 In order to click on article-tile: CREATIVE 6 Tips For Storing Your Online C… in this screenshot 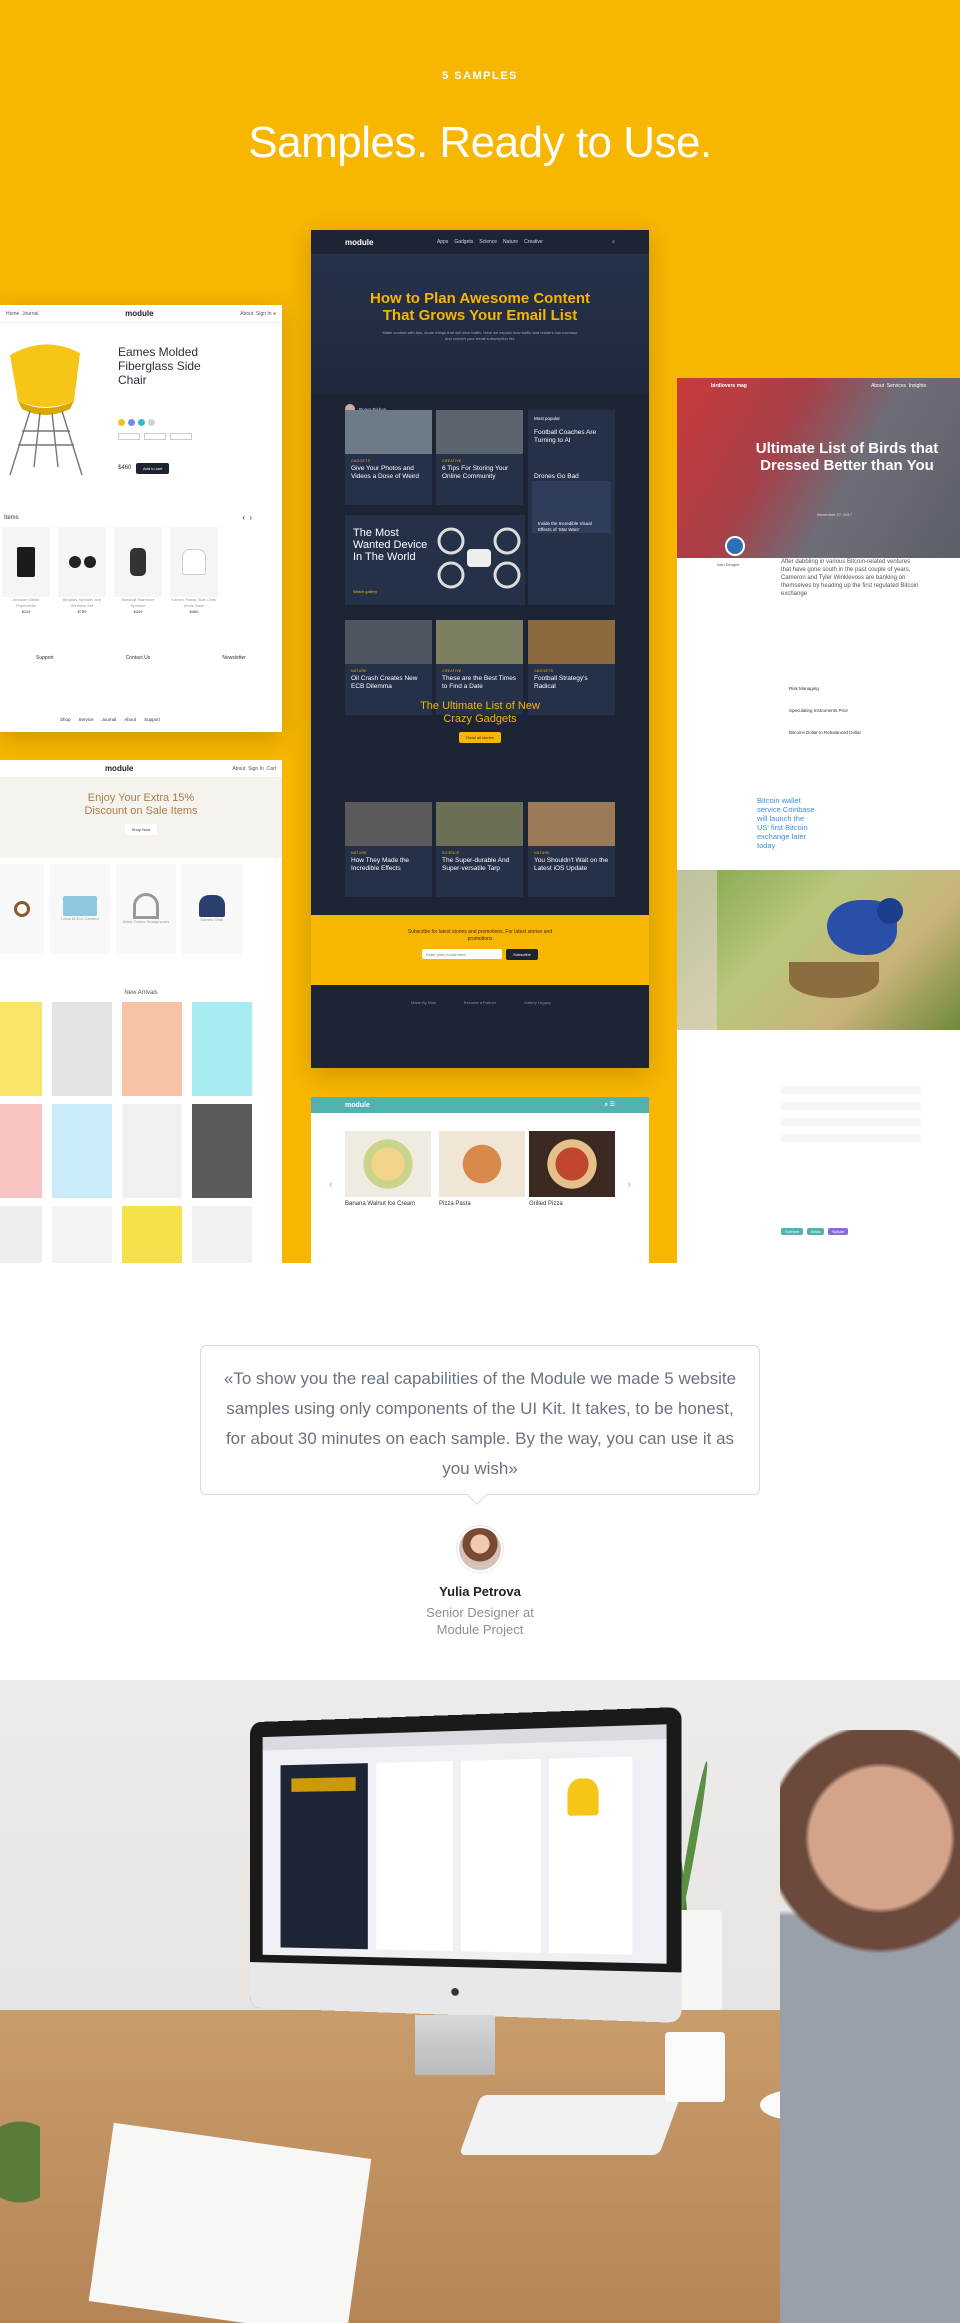, I will do `click(479, 457)`.